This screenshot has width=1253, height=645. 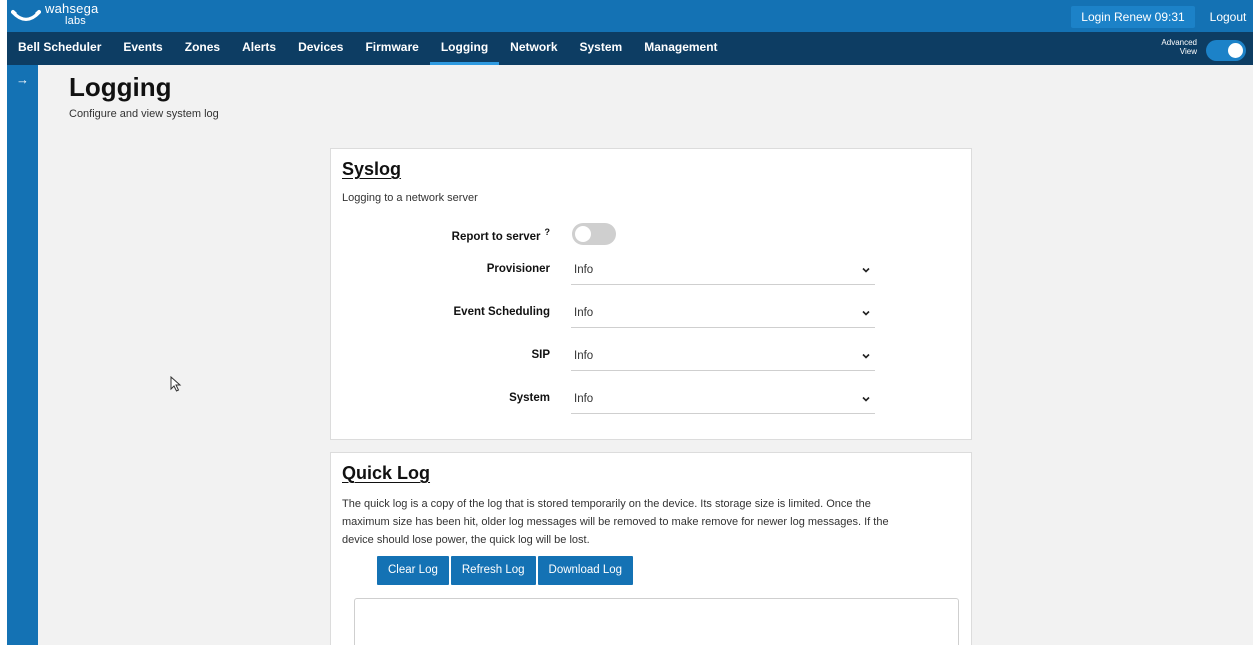 I want to click on nav-item-bell-scheduler: Bell Scheduler, so click(x=59, y=48).